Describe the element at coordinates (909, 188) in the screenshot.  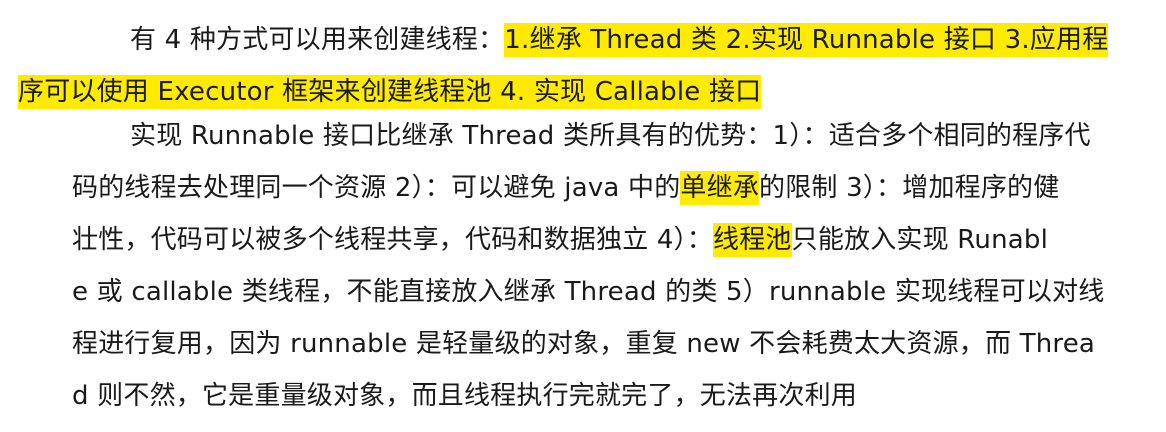
I see `paragraph2-line2-text-after: 的限制 3）：增加程序的健` at that location.